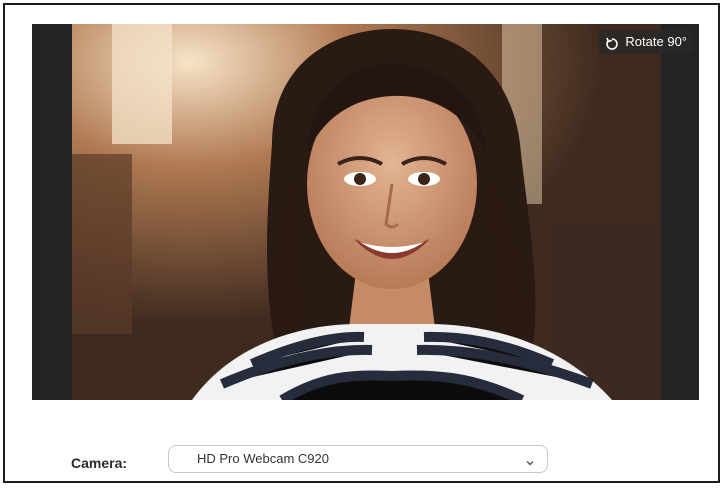 The image size is (727, 489). I want to click on chevron-down-icon, so click(530, 460).